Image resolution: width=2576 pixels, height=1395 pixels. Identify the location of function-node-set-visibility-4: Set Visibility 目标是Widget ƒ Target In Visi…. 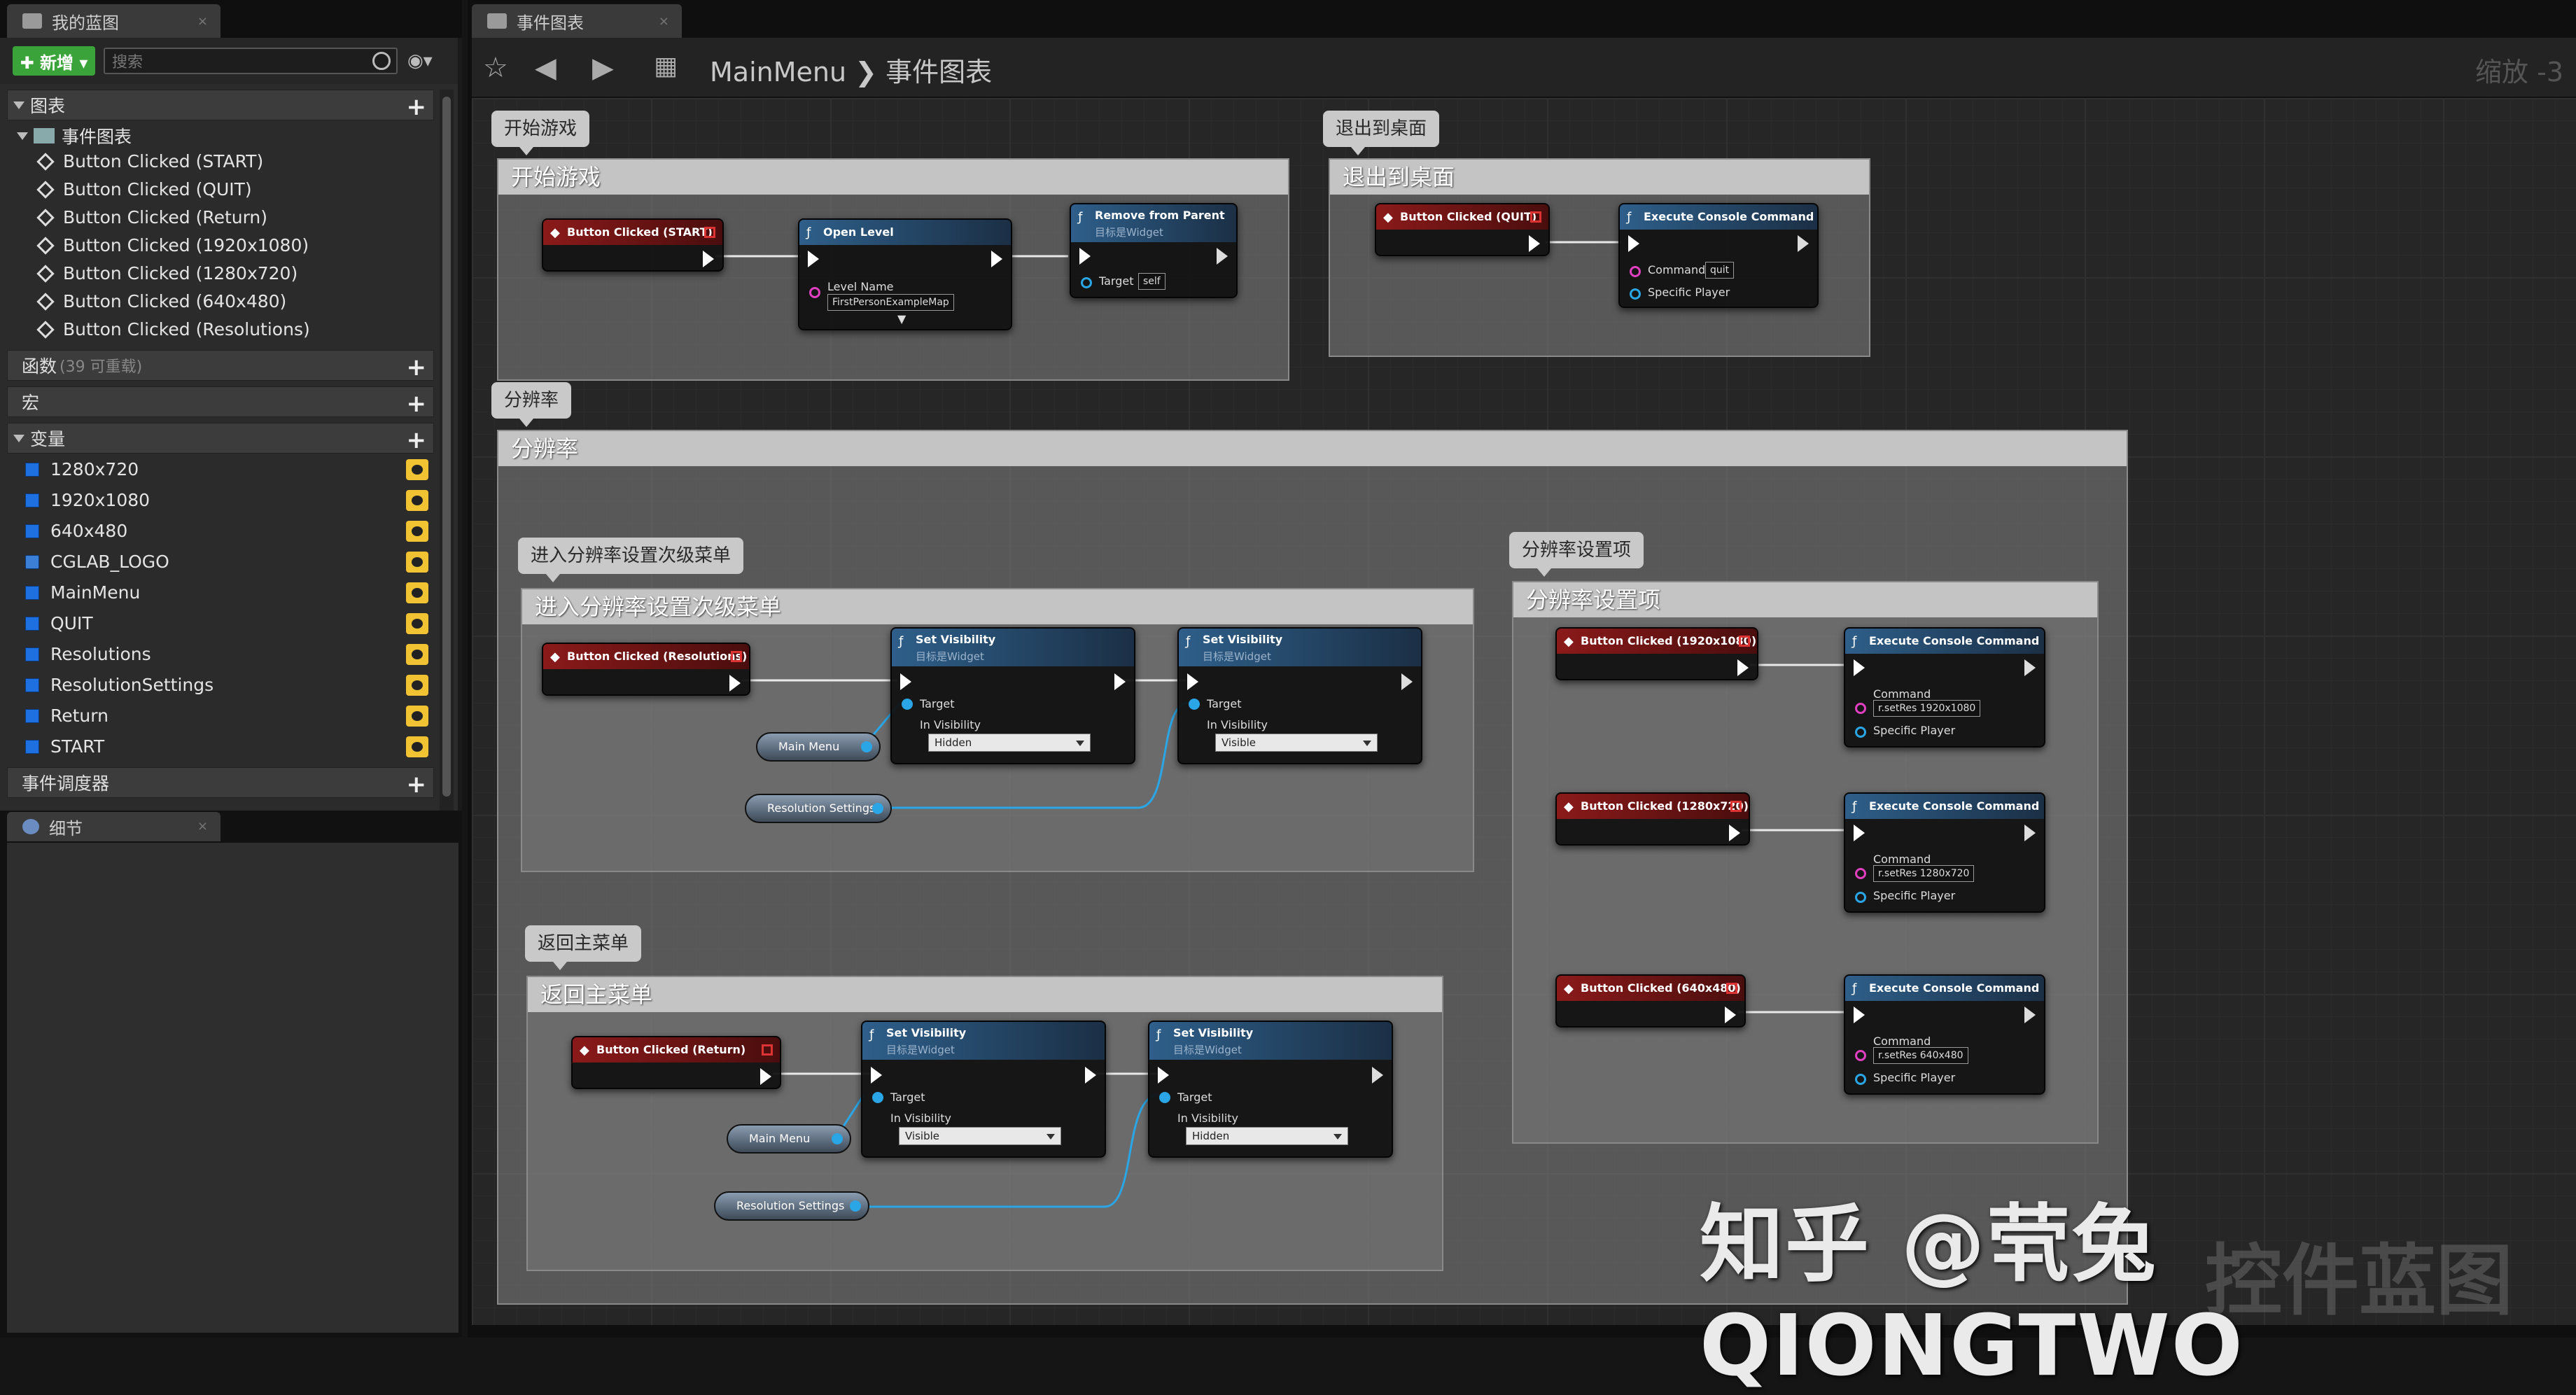
(1270, 1089).